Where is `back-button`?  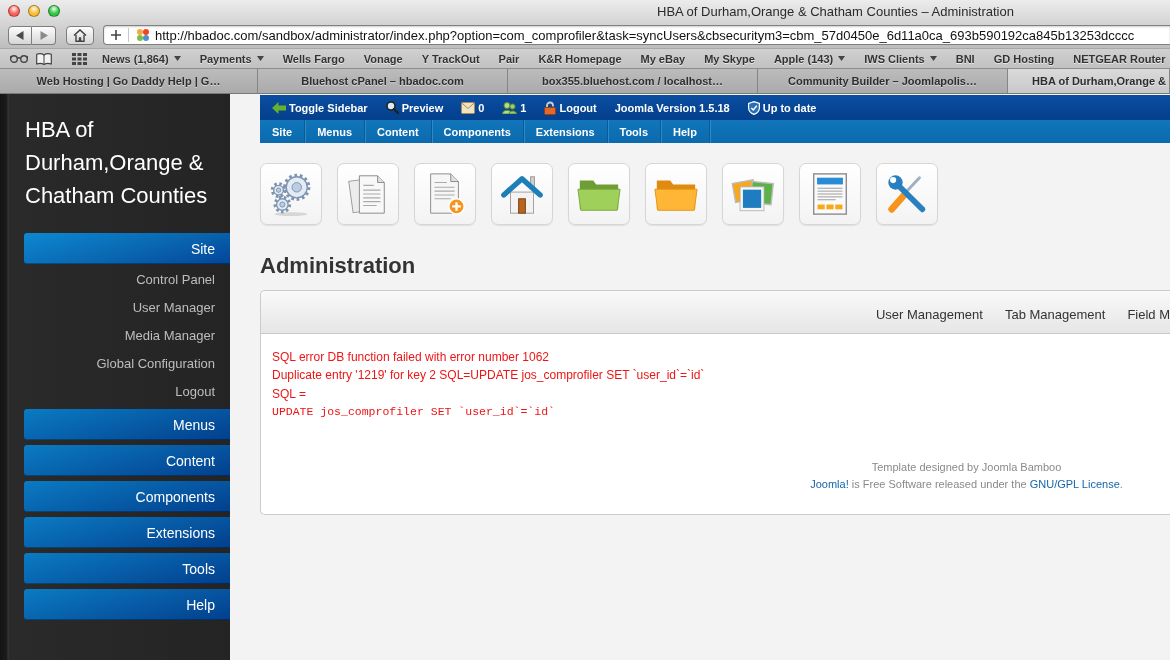
back-button is located at coordinates (20, 35).